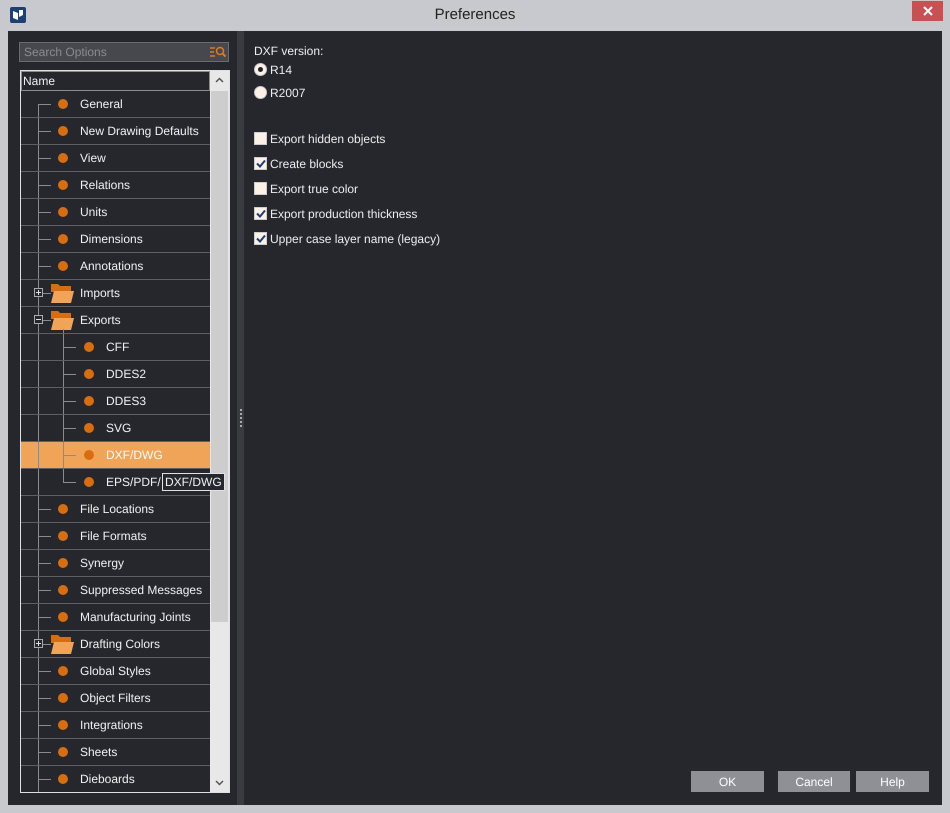 The image size is (950, 813). What do you see at coordinates (18, 15) in the screenshot?
I see `app-logo-icon` at bounding box center [18, 15].